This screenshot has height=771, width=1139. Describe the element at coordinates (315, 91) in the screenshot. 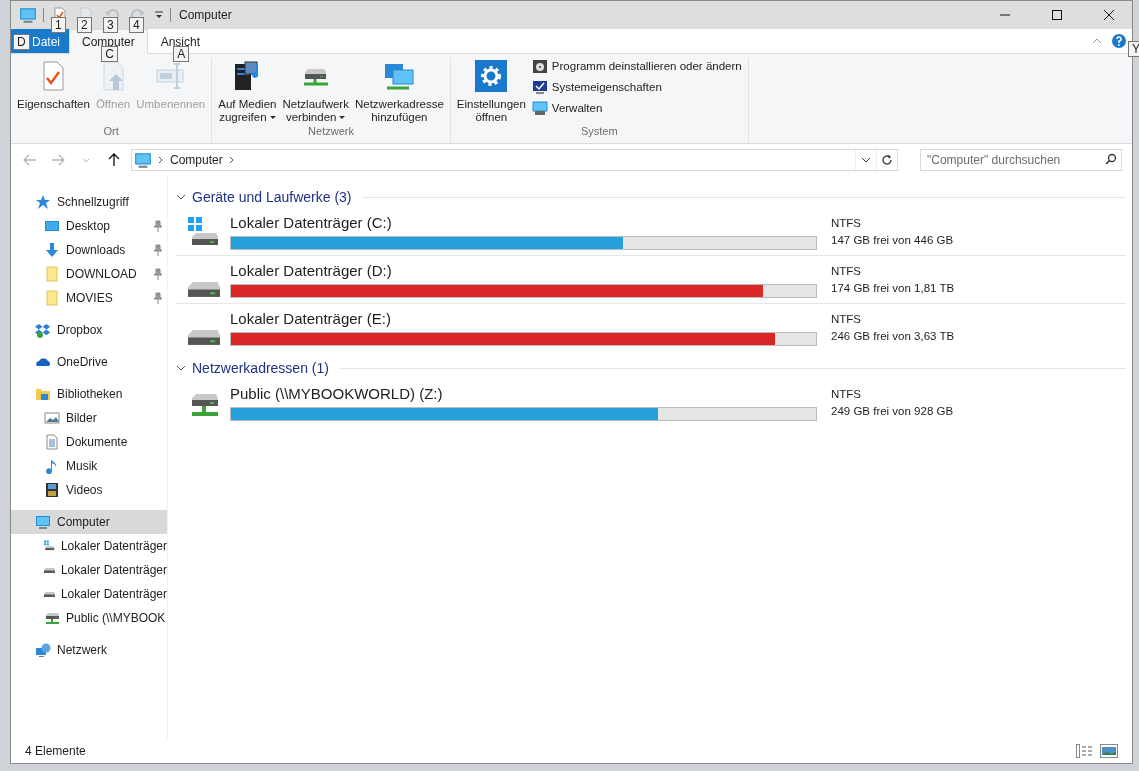

I see `ribbon-button: Netzlaufwerk verbinden` at that location.